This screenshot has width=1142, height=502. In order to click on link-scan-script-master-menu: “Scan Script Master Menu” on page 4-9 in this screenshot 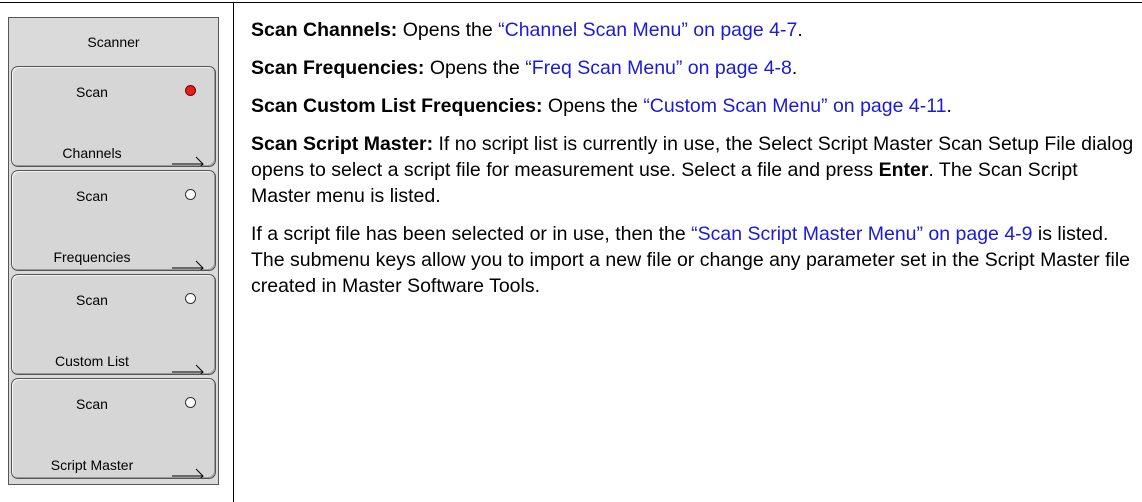, I will do `click(861, 234)`.